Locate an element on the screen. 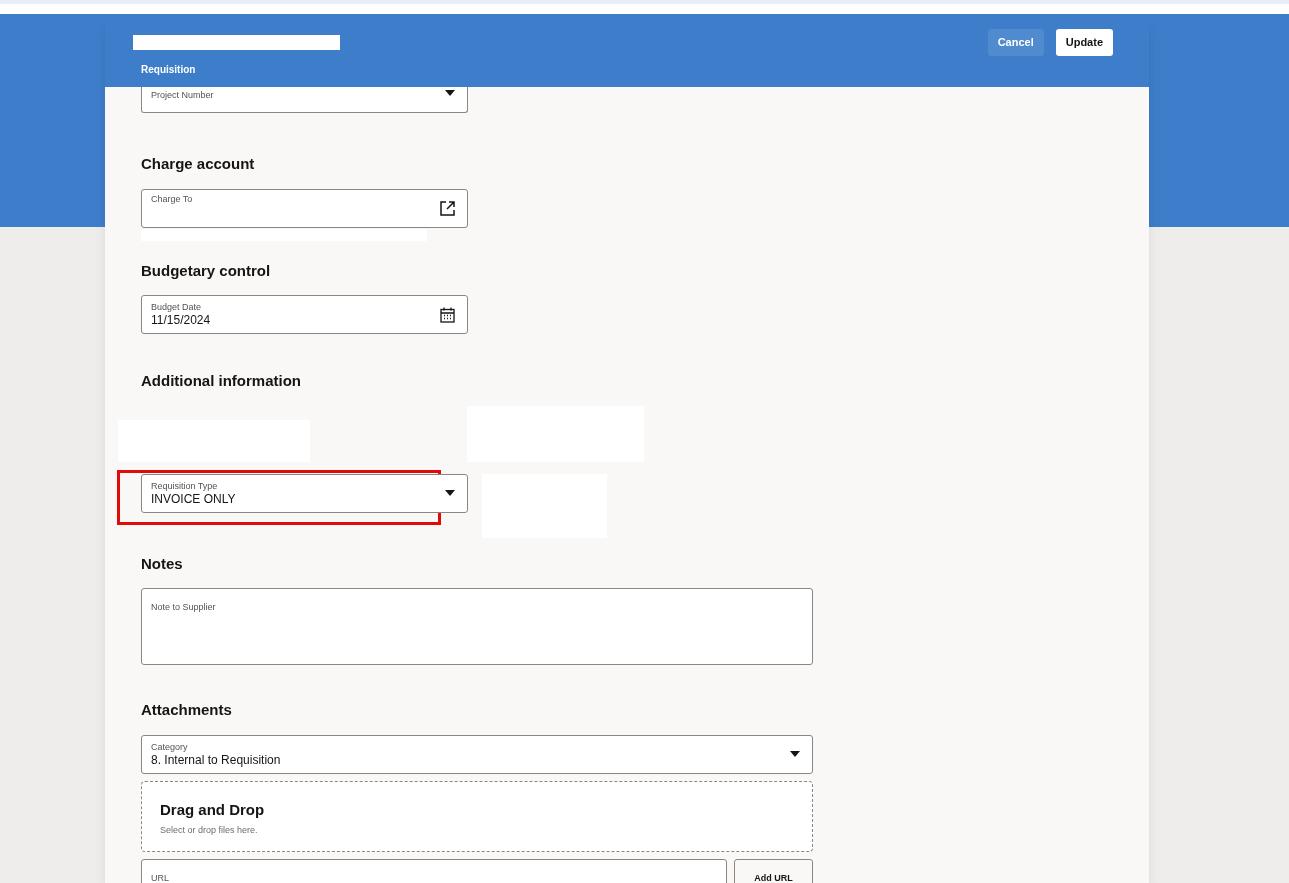  cancel-button: Cancel is located at coordinates (1015, 42).